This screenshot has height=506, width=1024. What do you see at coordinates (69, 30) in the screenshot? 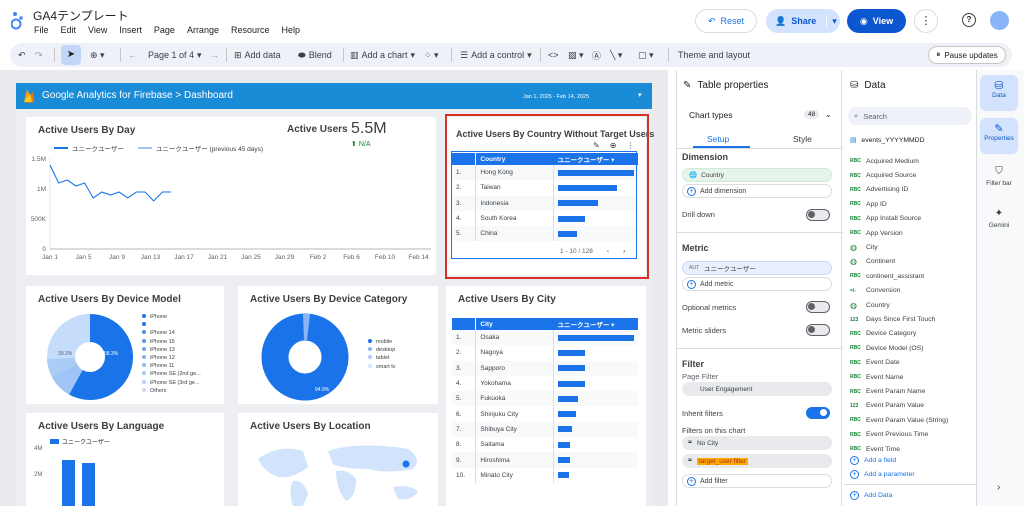
I see `menu-edit: Edit` at bounding box center [69, 30].